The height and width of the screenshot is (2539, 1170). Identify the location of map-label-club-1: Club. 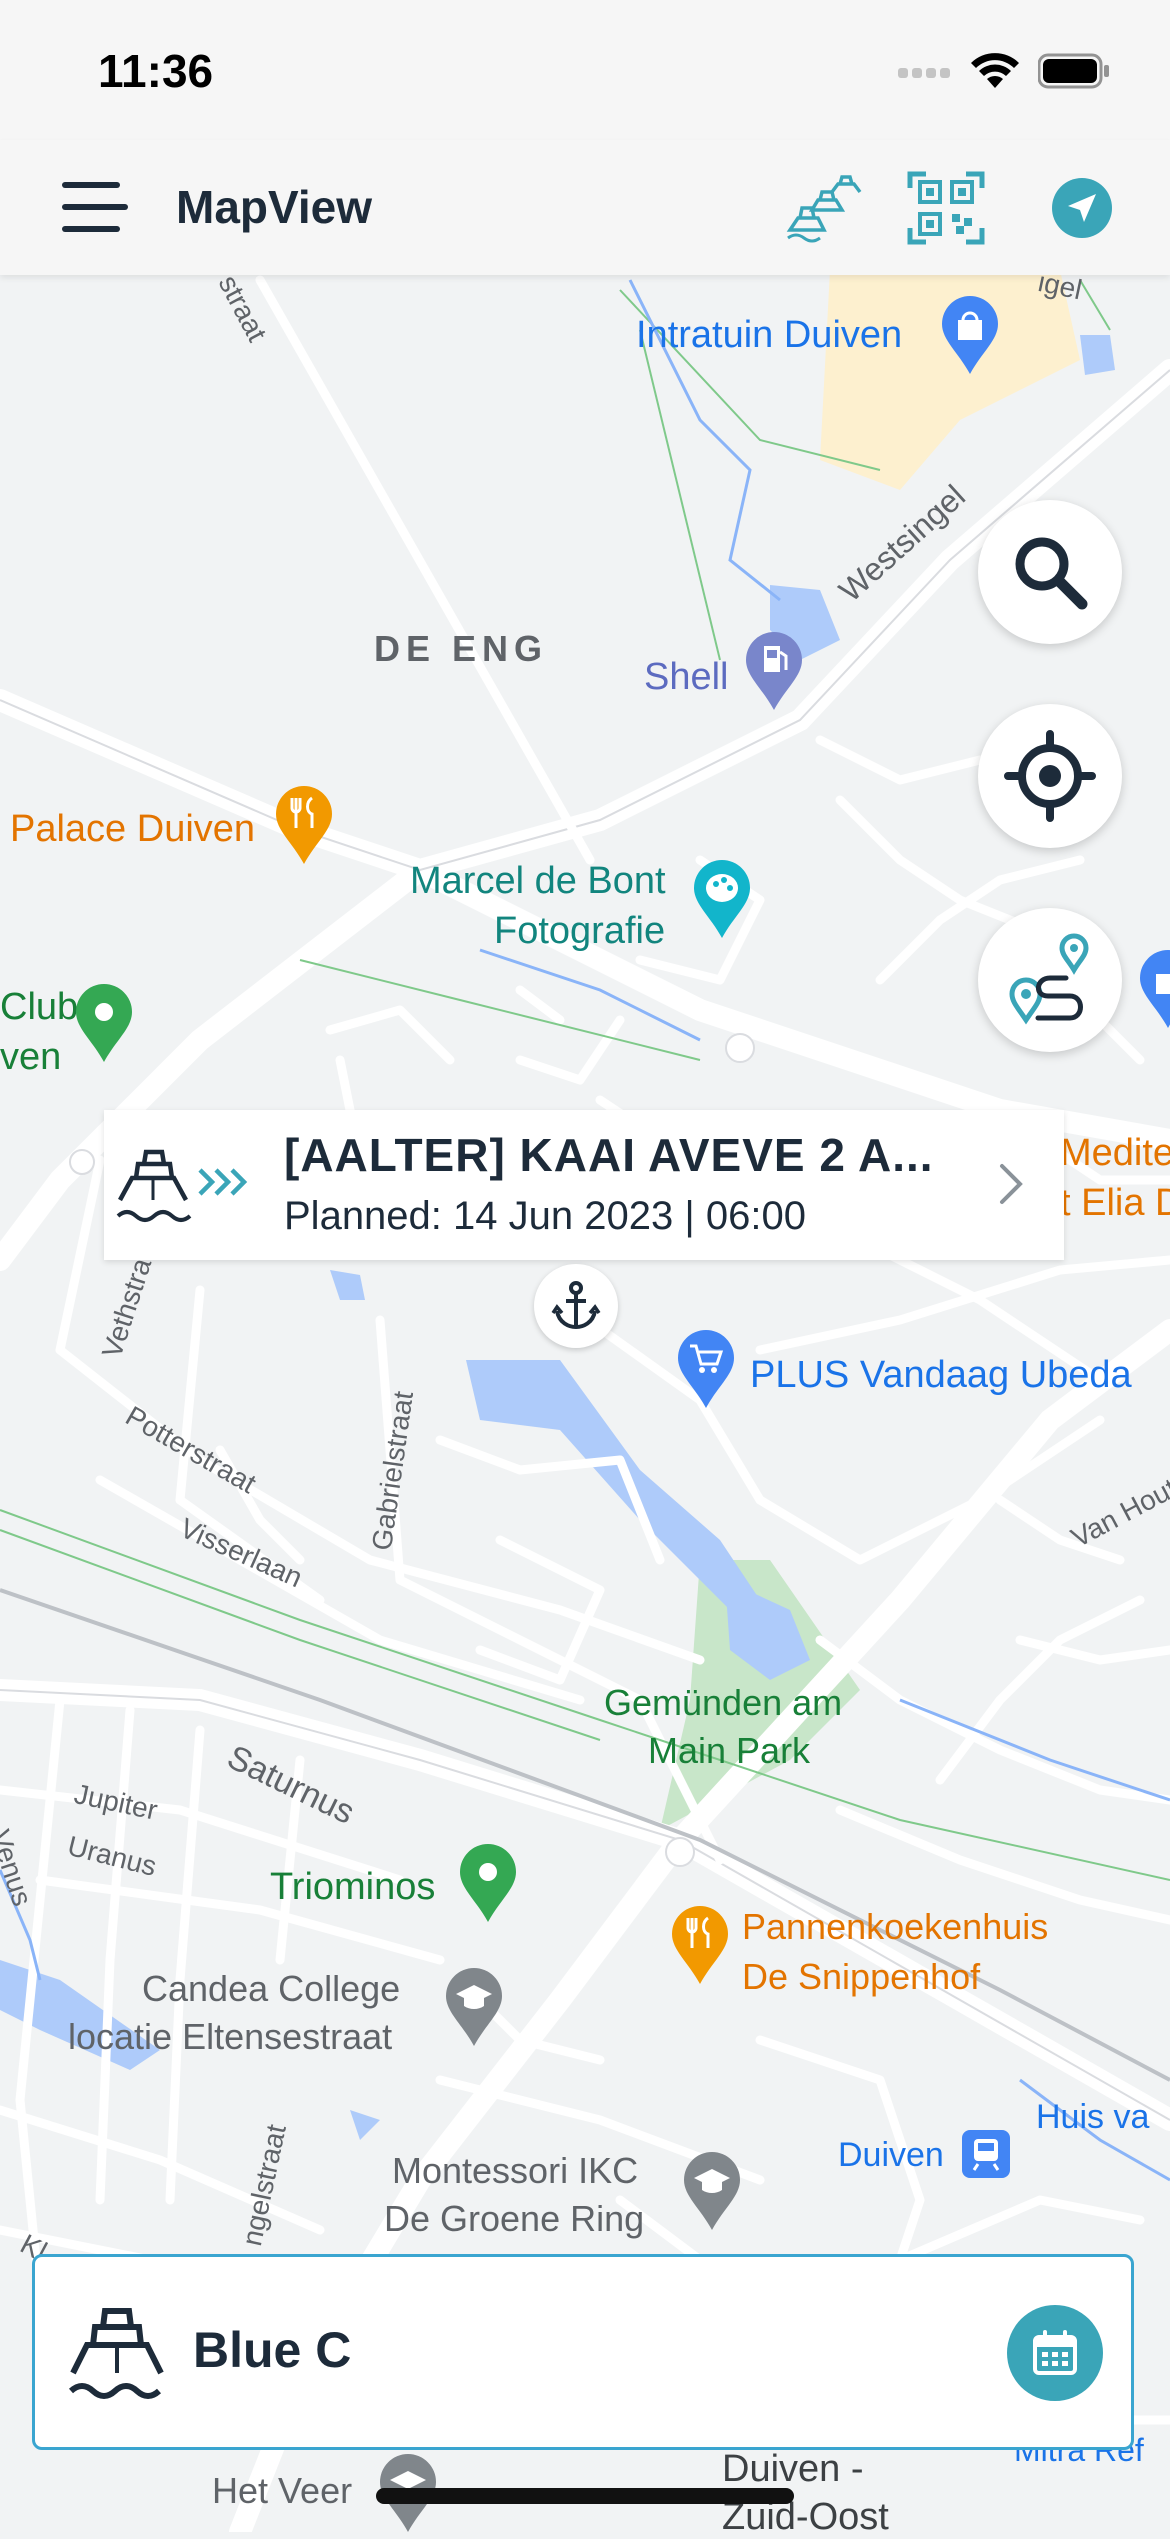
(39, 1007).